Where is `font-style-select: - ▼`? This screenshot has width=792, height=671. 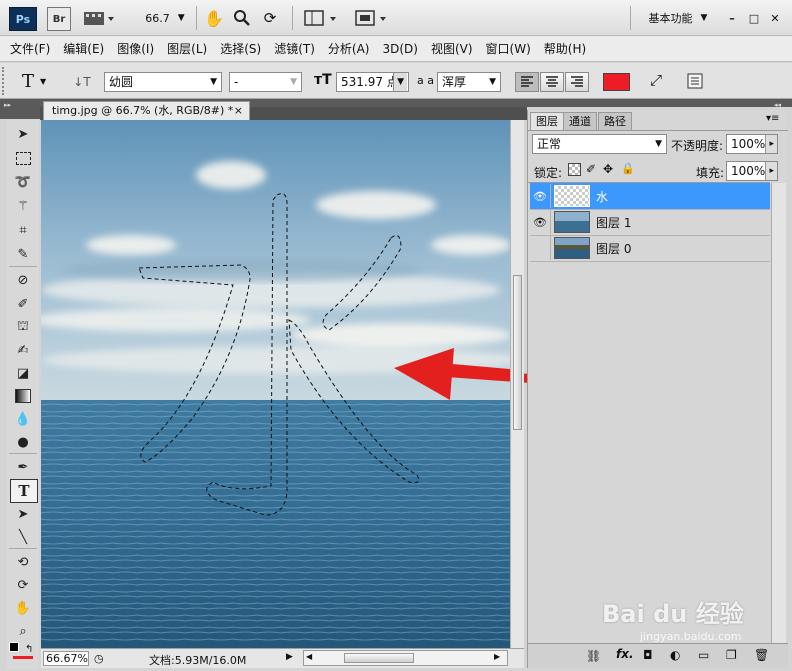 font-style-select: - ▼ is located at coordinates (265, 82).